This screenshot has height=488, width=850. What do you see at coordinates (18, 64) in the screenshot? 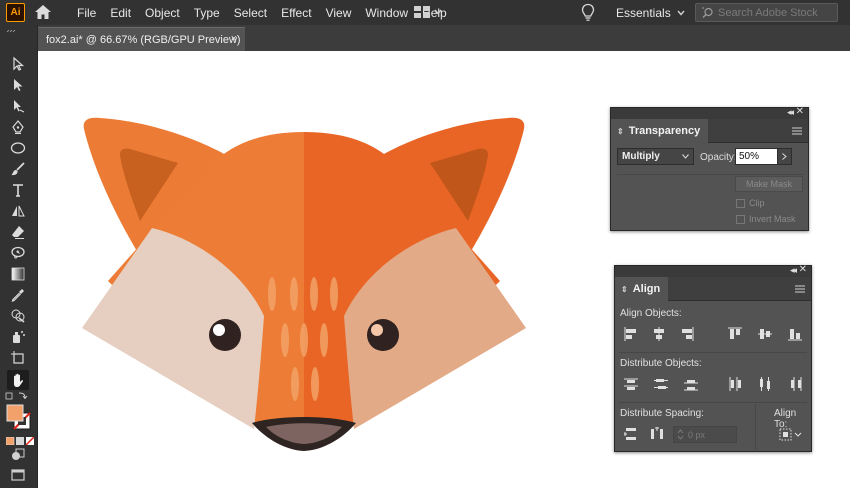
I see `selection-tool` at bounding box center [18, 64].